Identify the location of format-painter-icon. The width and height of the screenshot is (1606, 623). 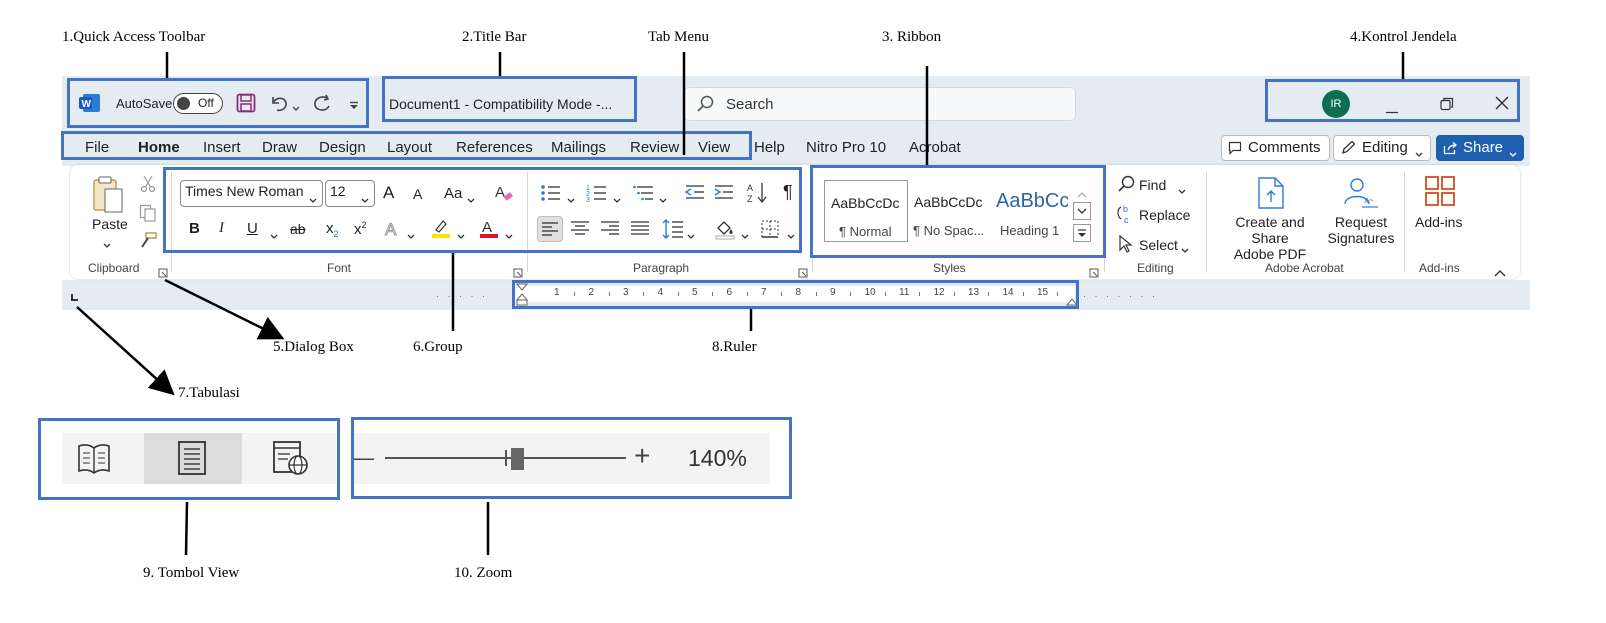
(148, 243).